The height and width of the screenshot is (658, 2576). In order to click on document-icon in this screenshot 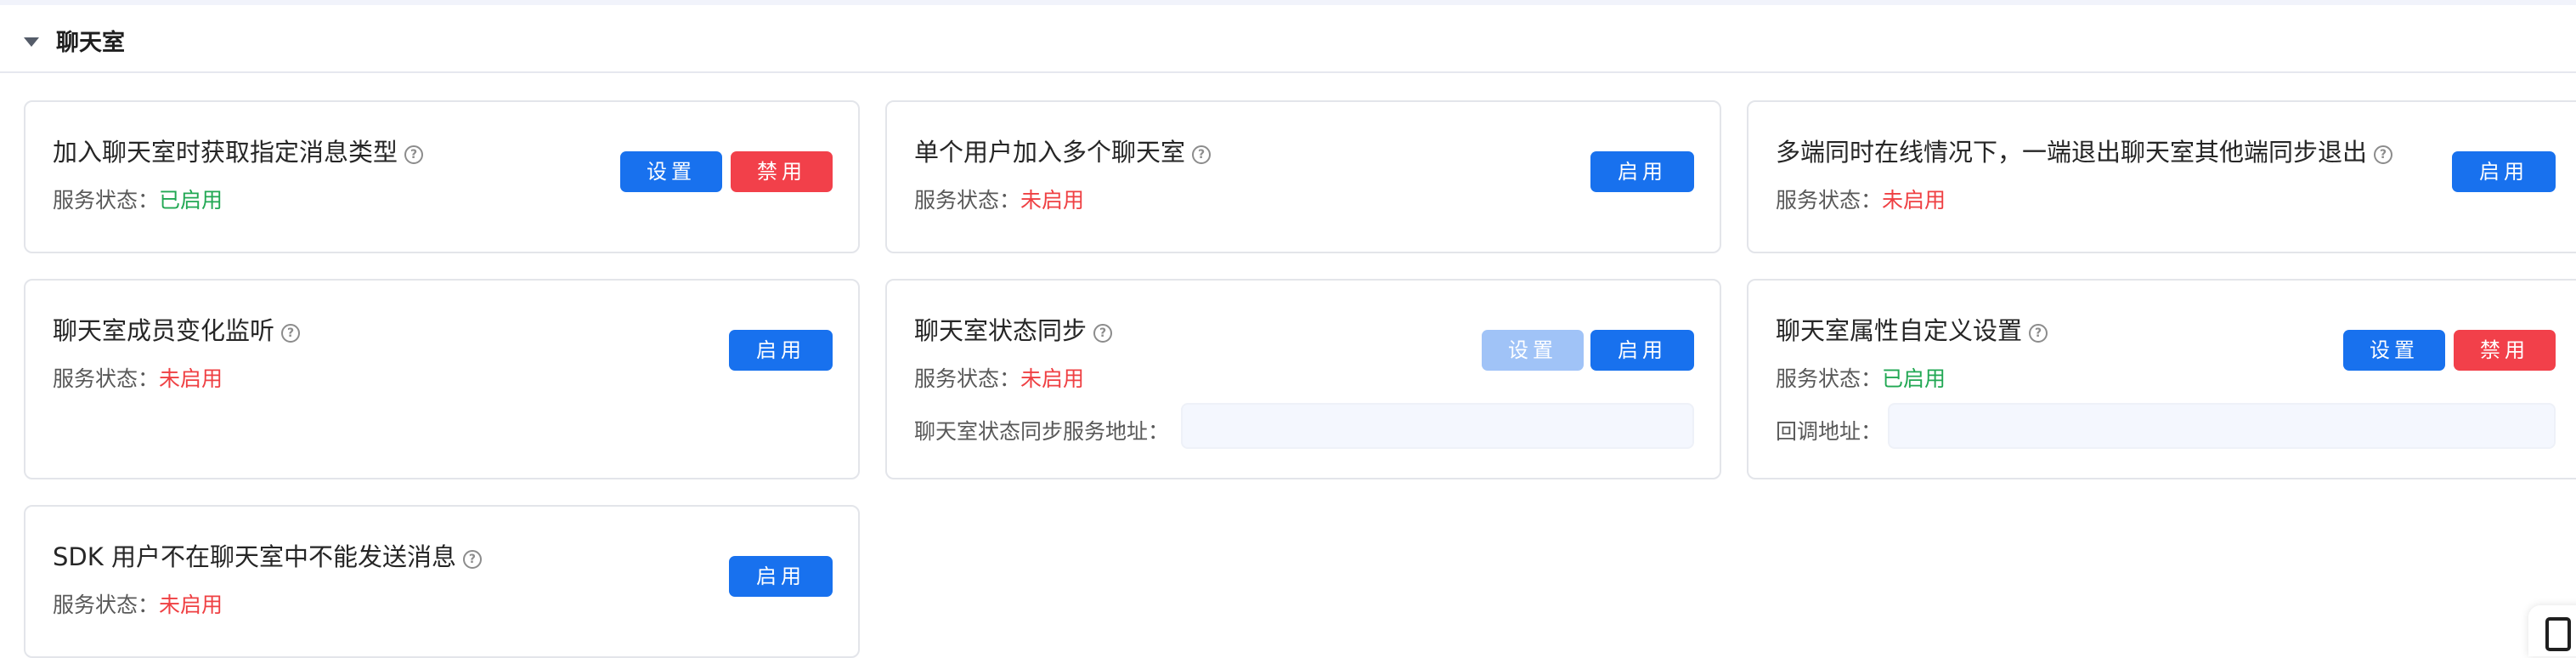, I will do `click(2558, 634)`.